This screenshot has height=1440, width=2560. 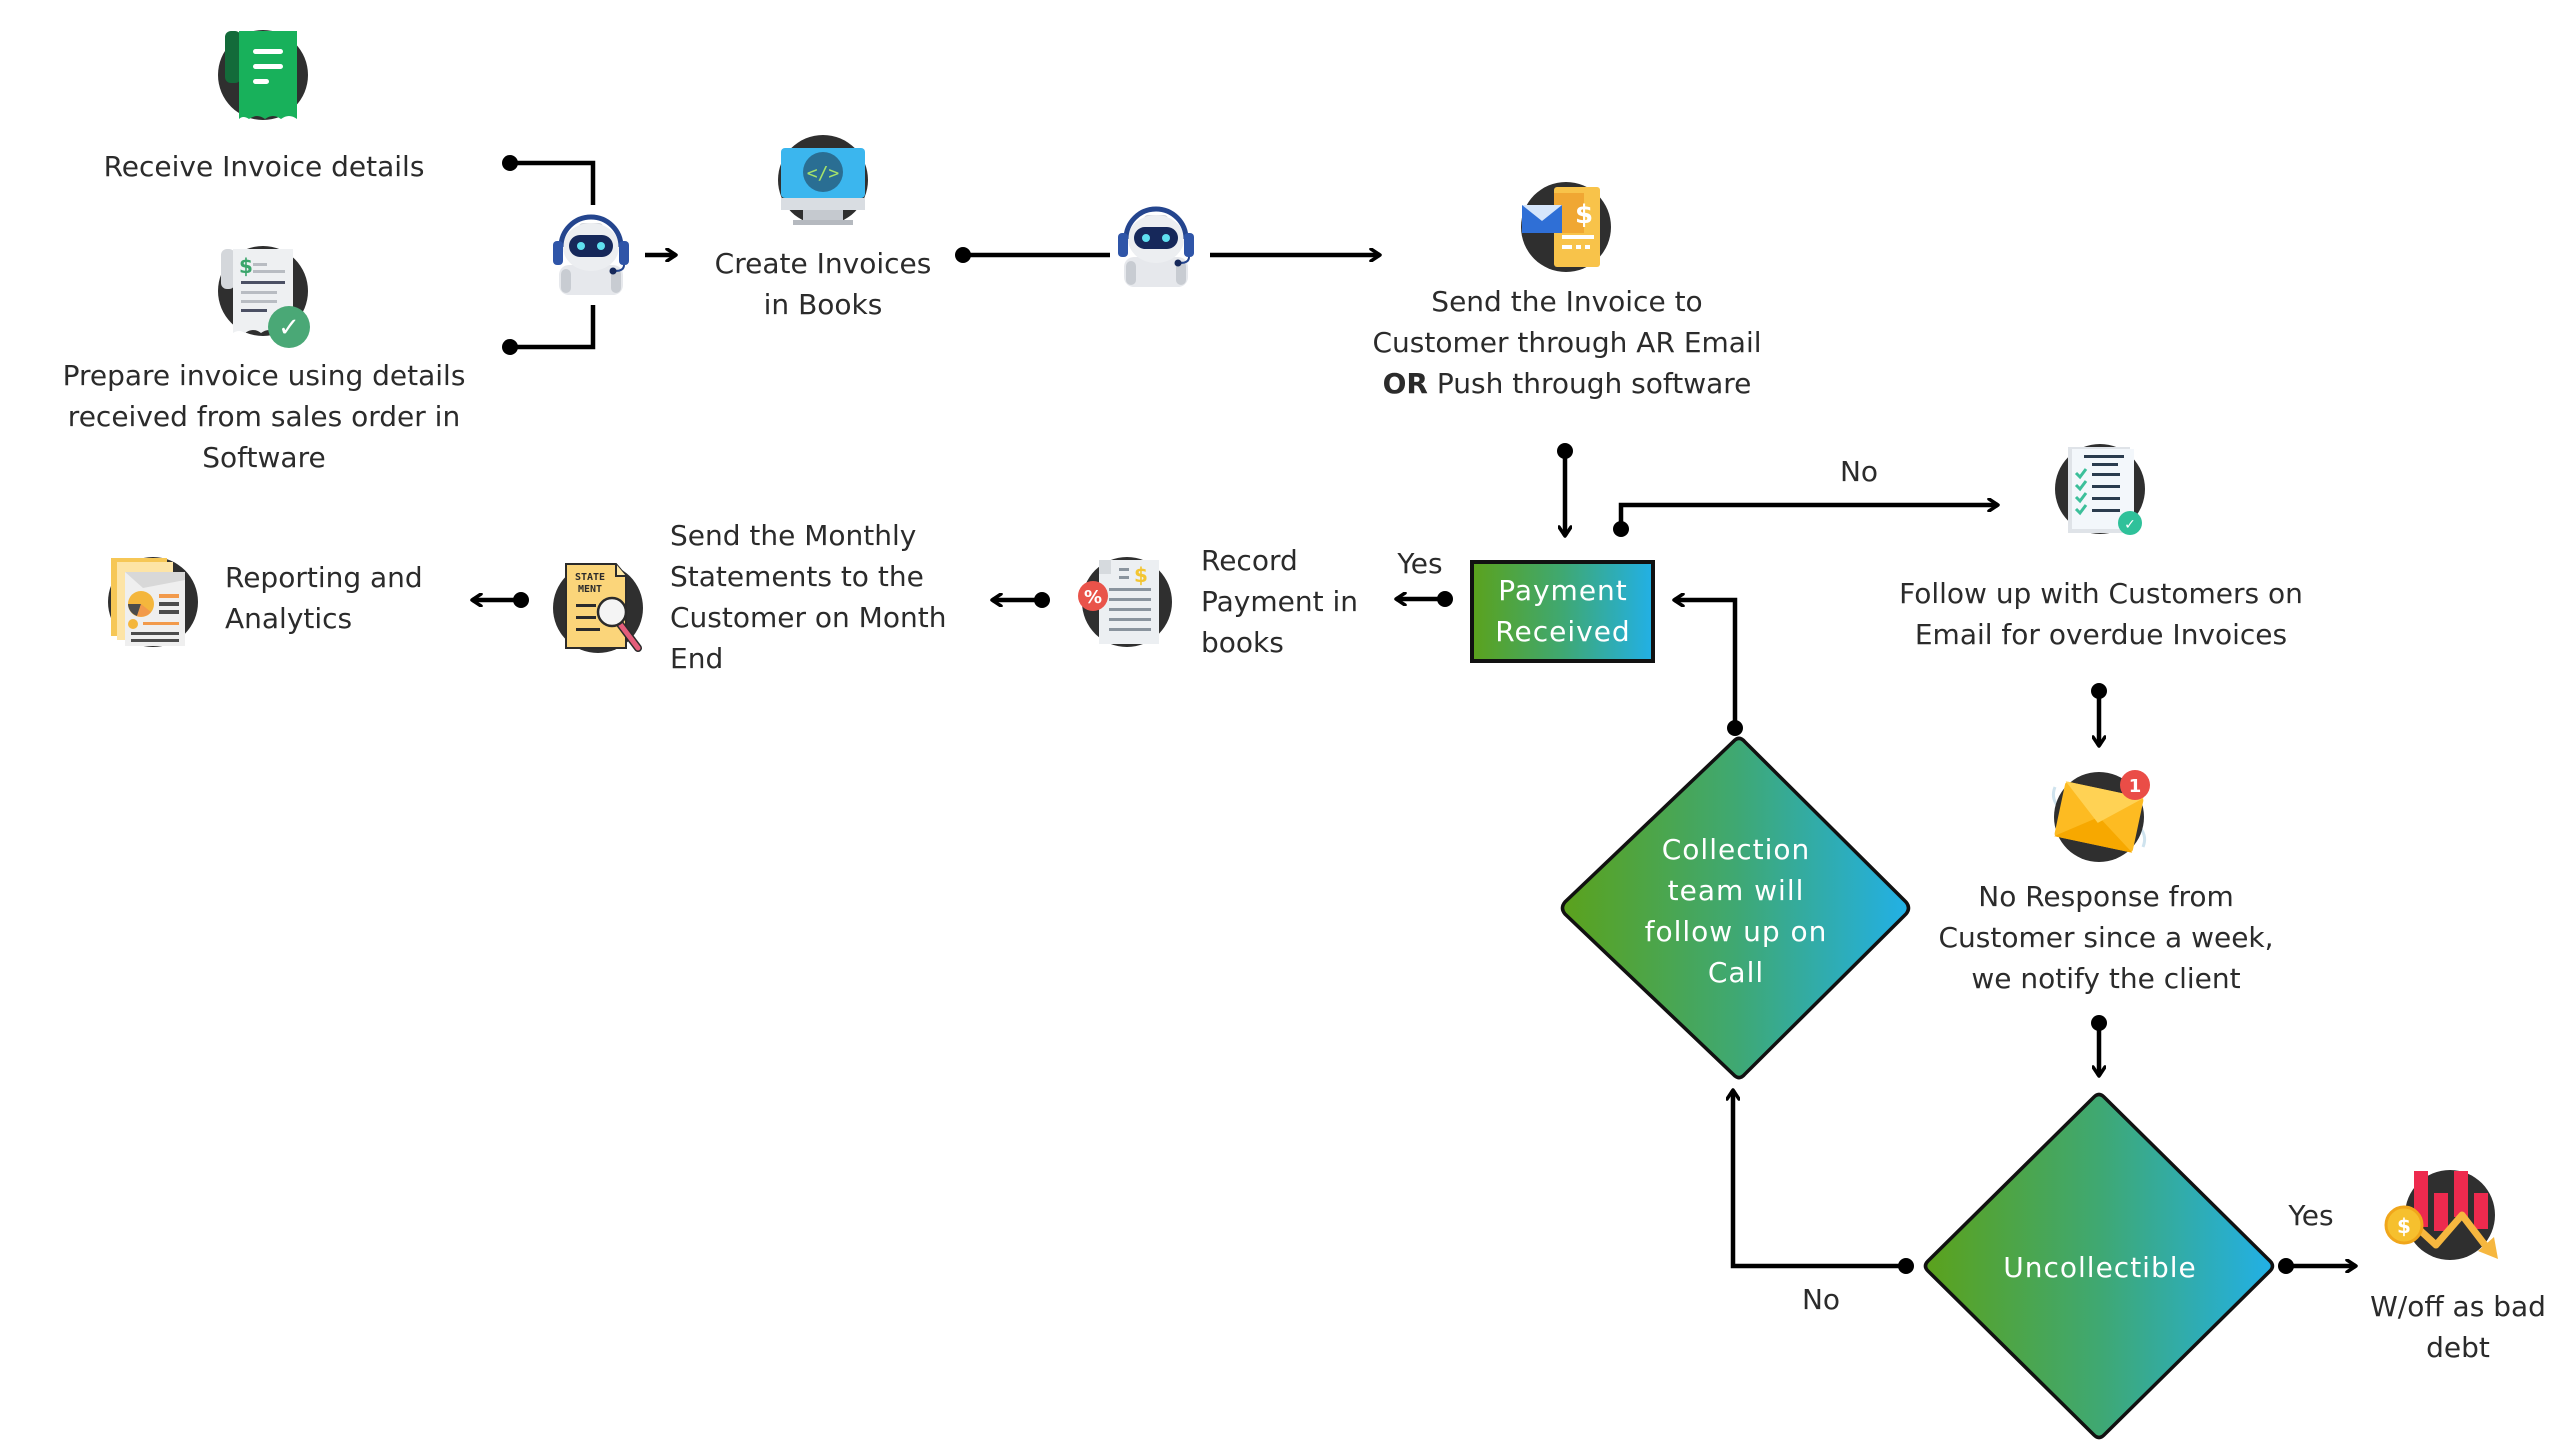 What do you see at coordinates (797, 576) in the screenshot?
I see `label-line: Statements to the` at bounding box center [797, 576].